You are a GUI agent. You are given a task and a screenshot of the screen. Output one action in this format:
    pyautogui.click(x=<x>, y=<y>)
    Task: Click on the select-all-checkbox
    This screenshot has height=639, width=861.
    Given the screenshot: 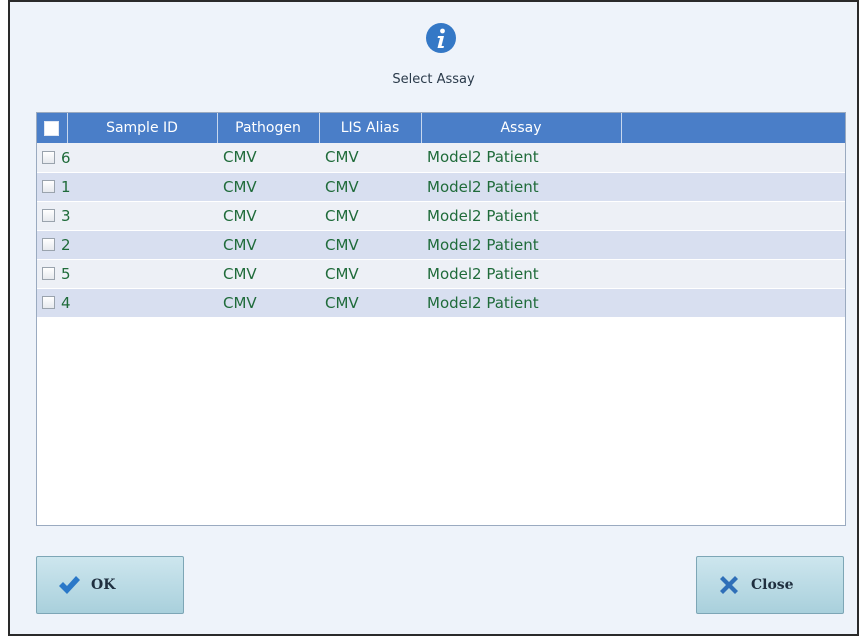 What is the action you would take?
    pyautogui.click(x=52, y=128)
    